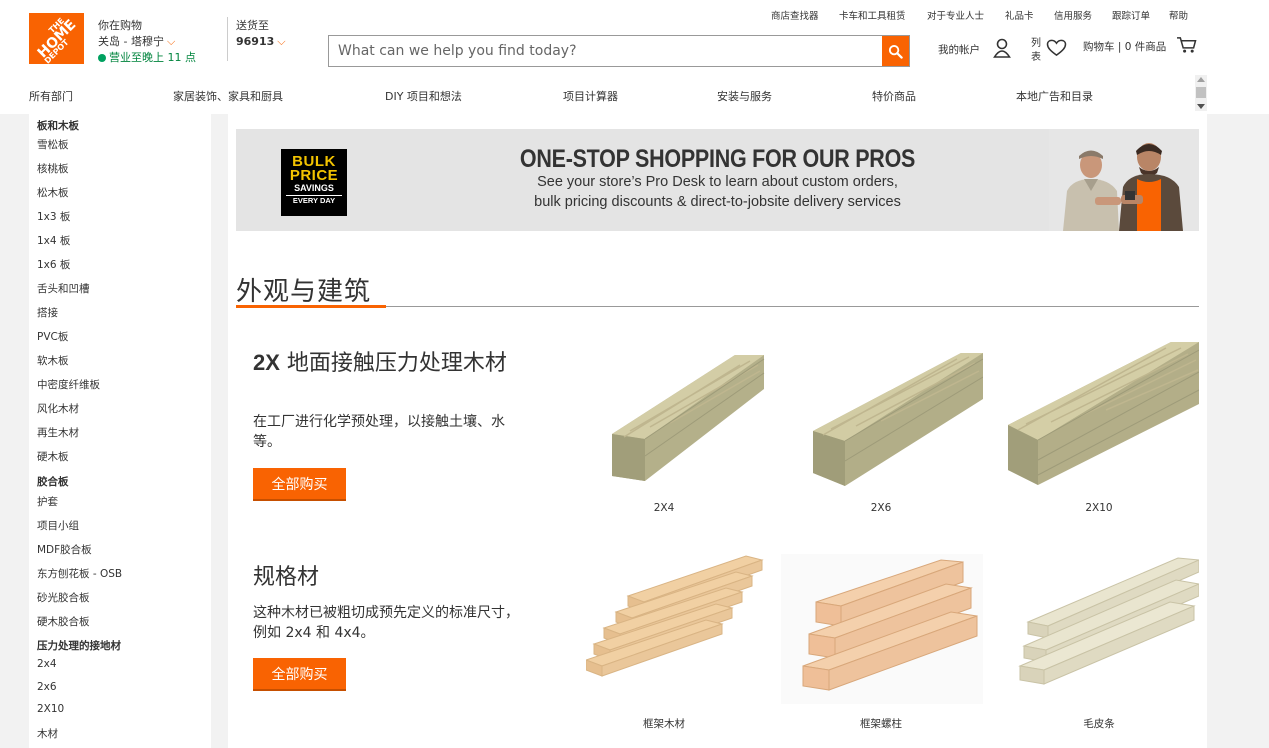  What do you see at coordinates (795, 15) in the screenshot?
I see `util-link-store-finder: 商店查找器` at bounding box center [795, 15].